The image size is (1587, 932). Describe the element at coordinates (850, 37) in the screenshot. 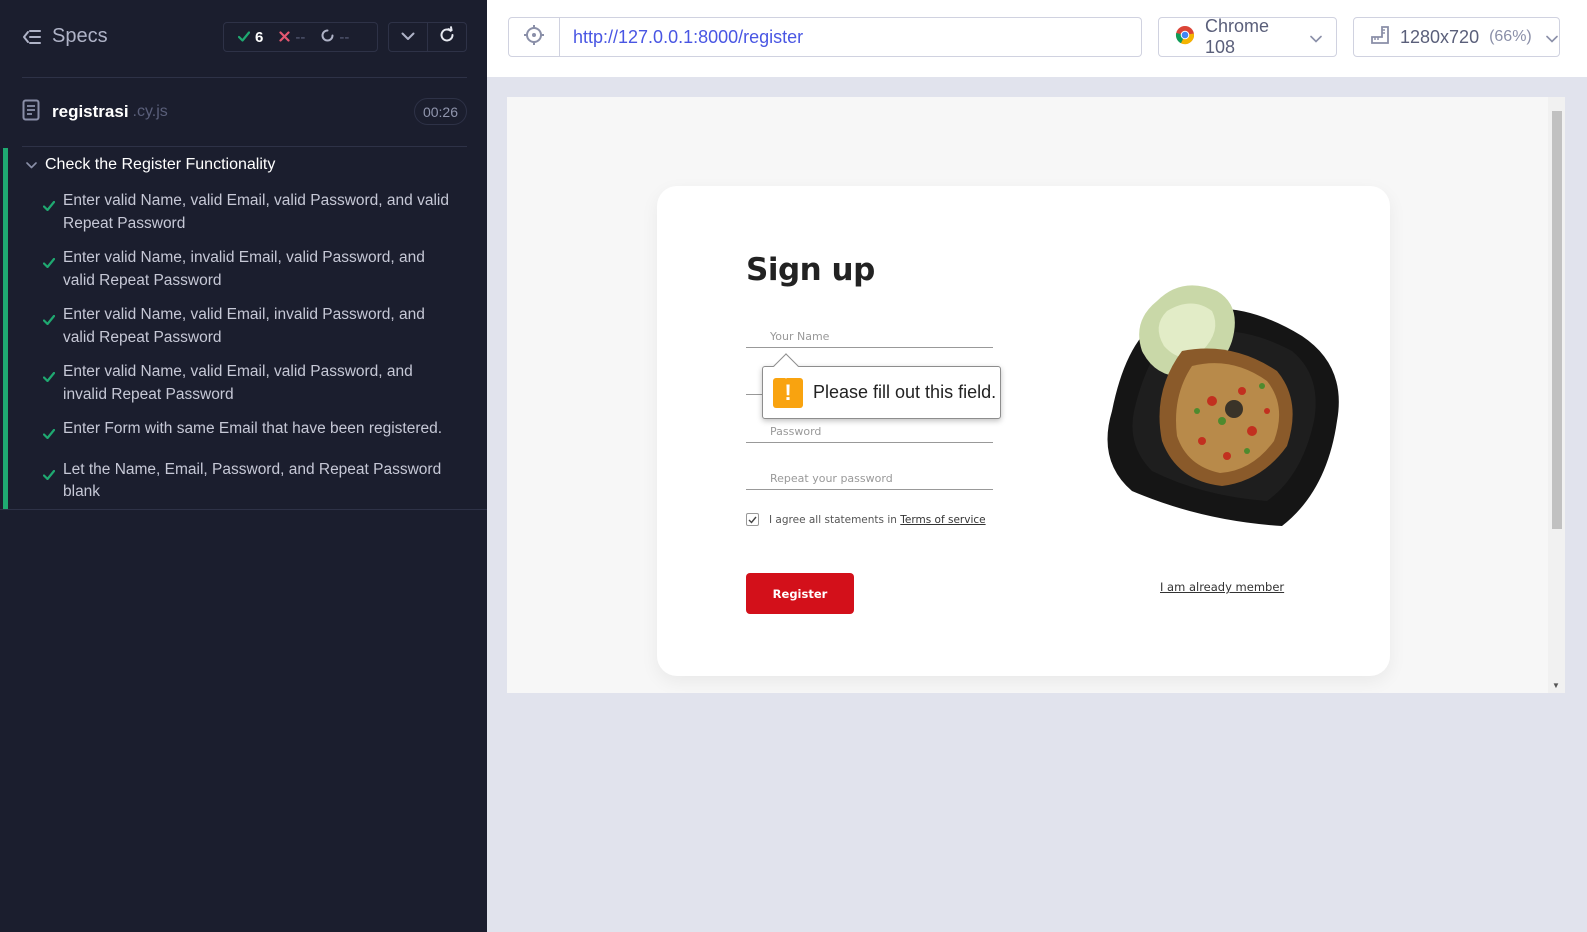

I see `url-field: http://127.0.0.1:8000/register` at that location.